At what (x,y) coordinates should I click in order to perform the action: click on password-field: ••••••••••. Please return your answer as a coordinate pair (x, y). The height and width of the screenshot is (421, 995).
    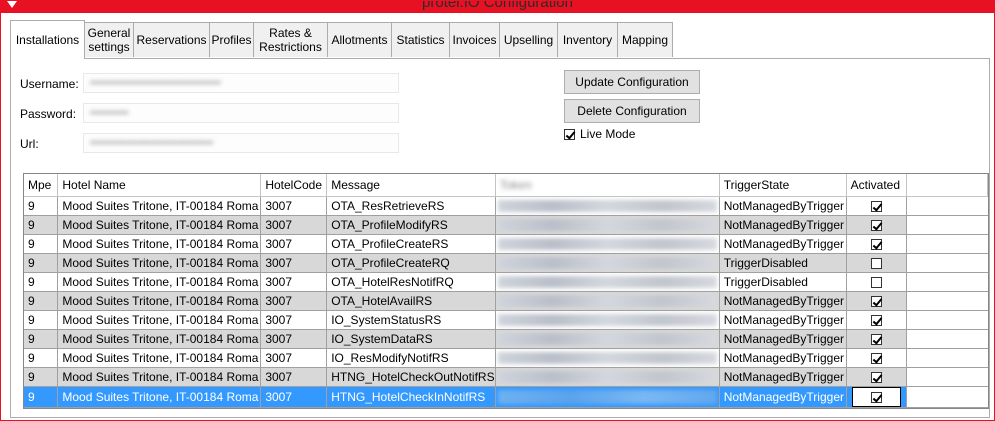
    Looking at the image, I should click on (241, 113).